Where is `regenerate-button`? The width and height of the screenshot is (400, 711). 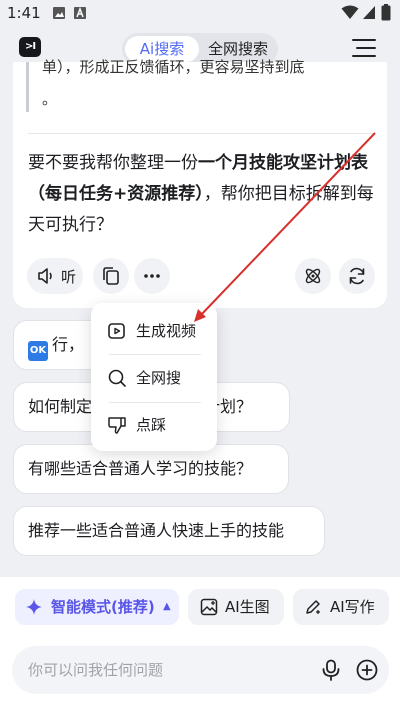
regenerate-button is located at coordinates (357, 276).